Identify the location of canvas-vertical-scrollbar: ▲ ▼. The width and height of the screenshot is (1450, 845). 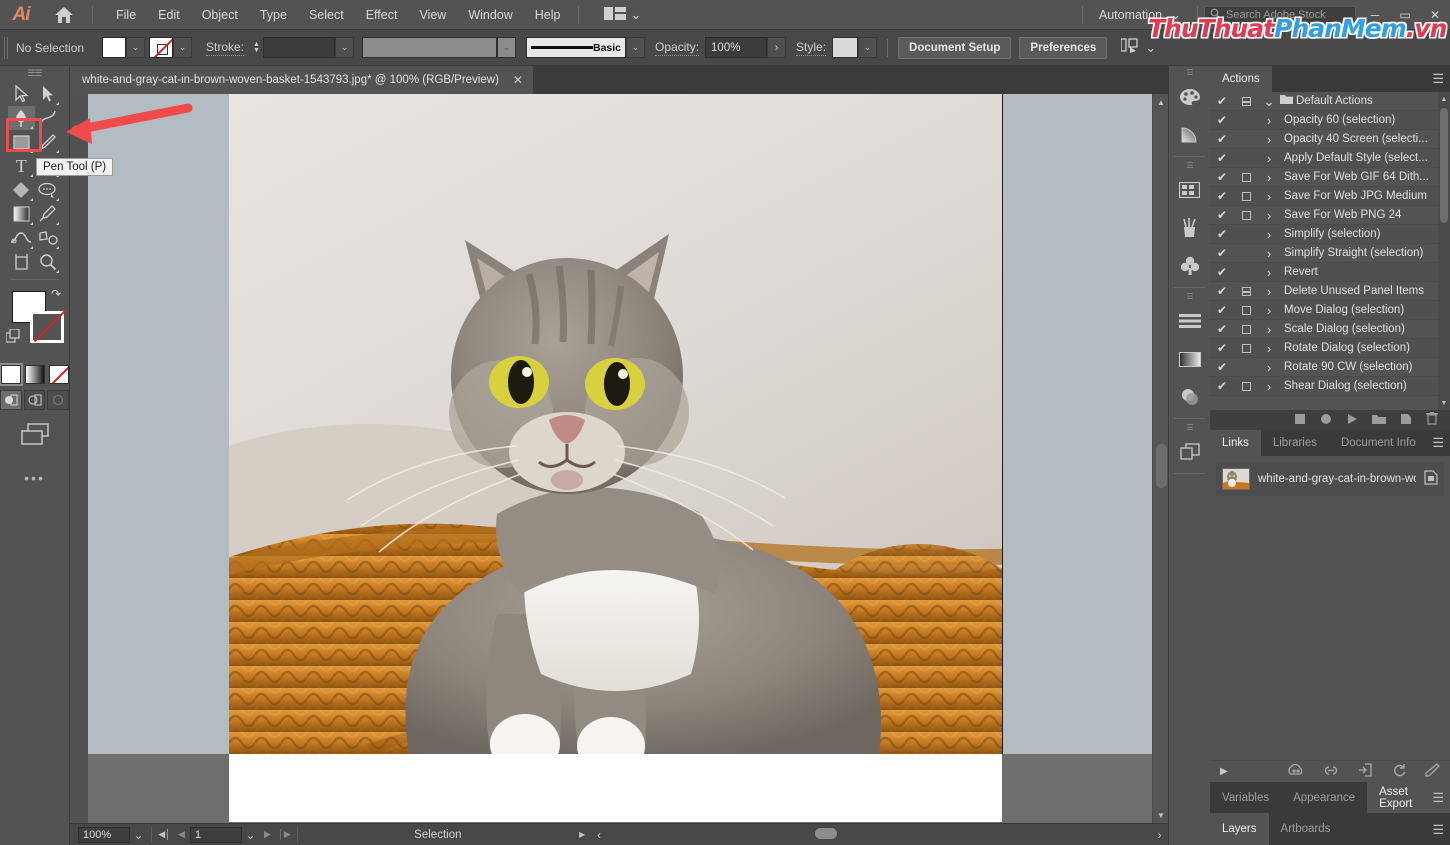
(1160, 458).